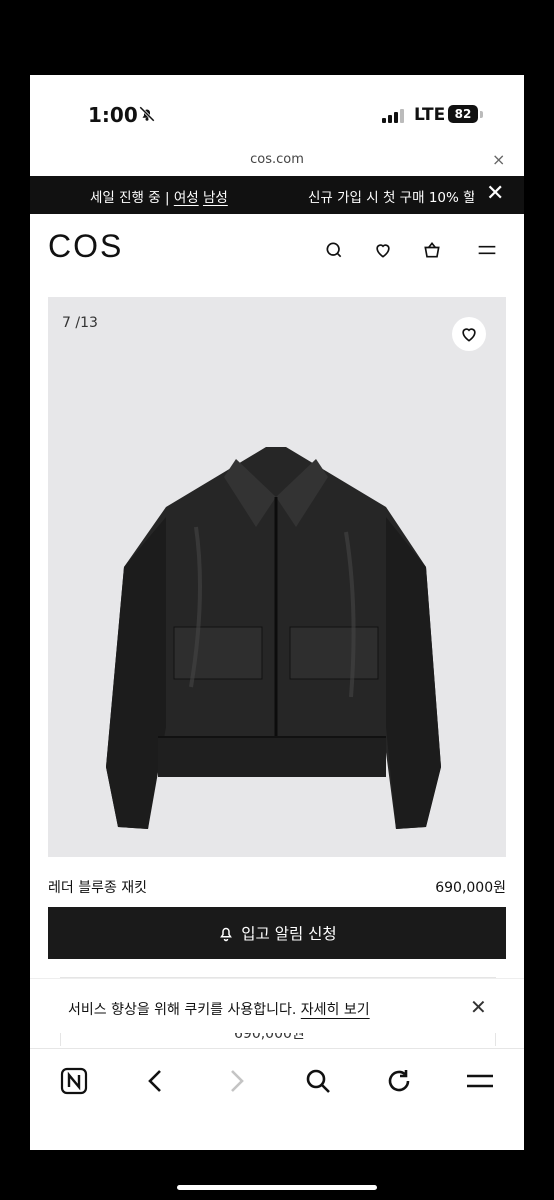 This screenshot has width=554, height=1200. Describe the element at coordinates (391, 196) in the screenshot. I see `signup-promo: 신규 가입 시 첫 구매 10% 할인` at that location.